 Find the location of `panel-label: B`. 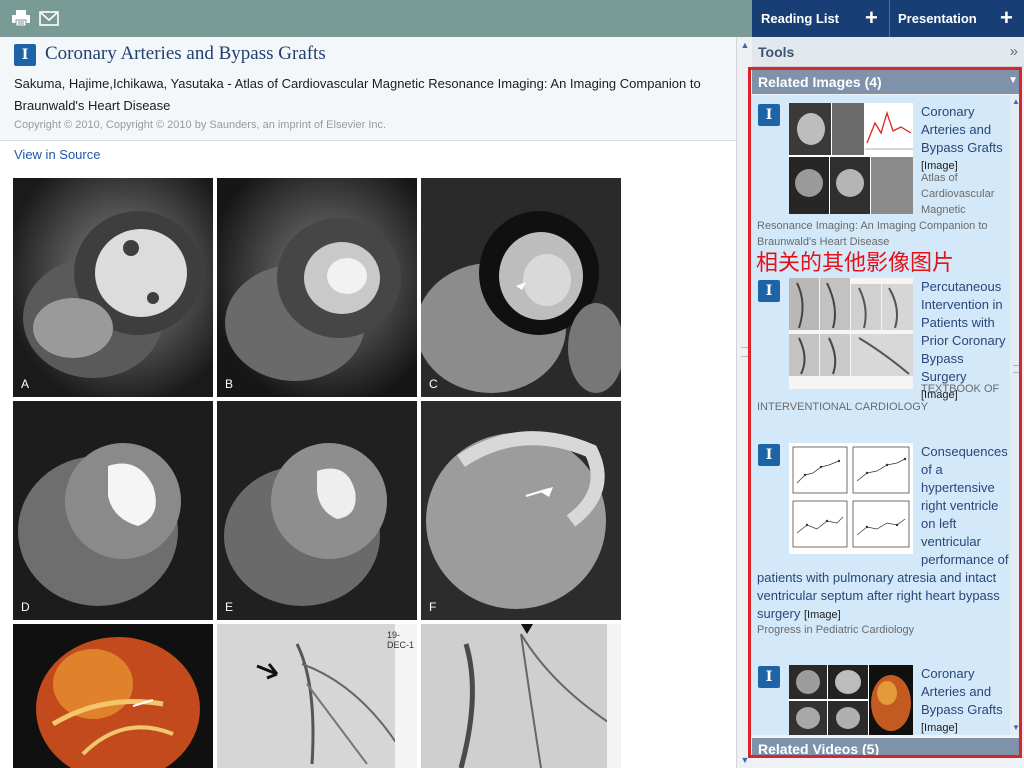

panel-label: B is located at coordinates (229, 384).